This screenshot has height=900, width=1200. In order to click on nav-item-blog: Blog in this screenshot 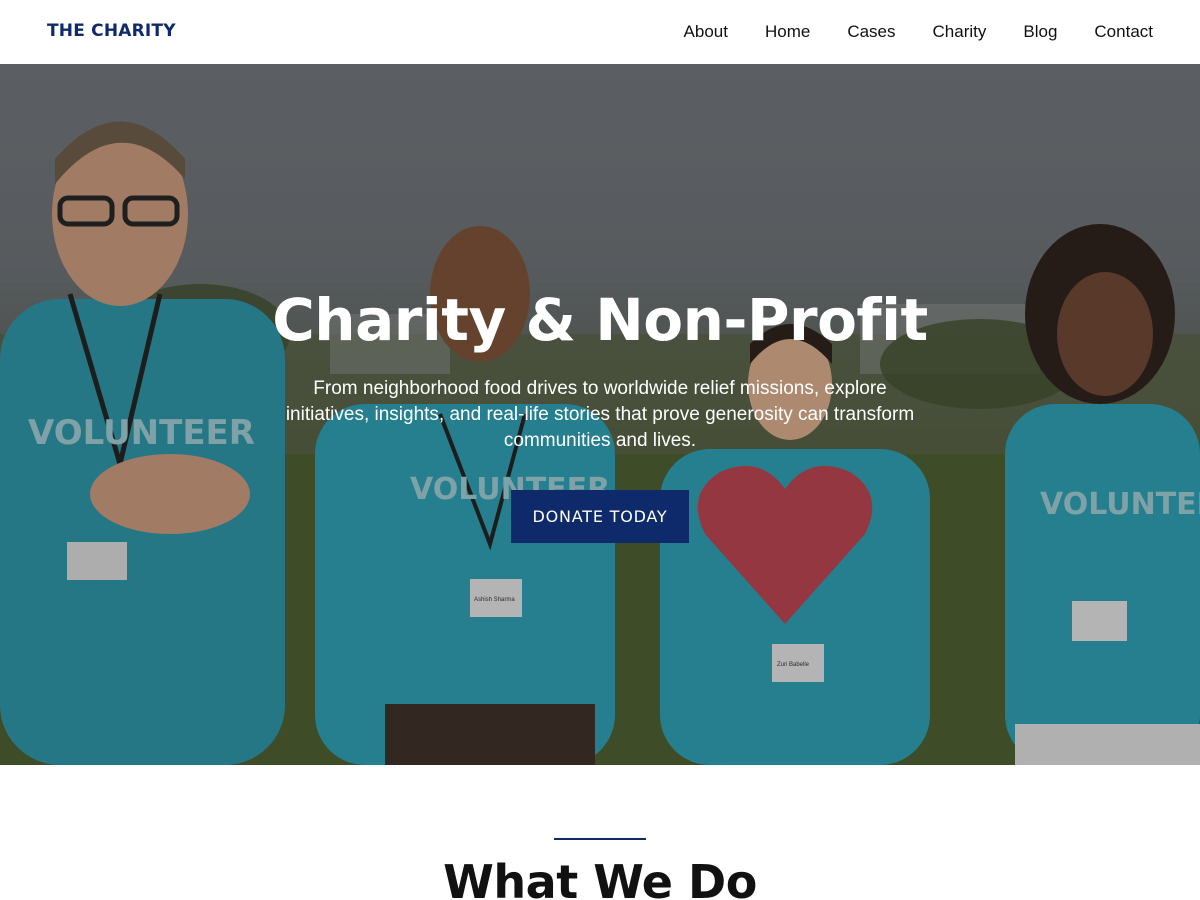, I will do `click(1040, 32)`.